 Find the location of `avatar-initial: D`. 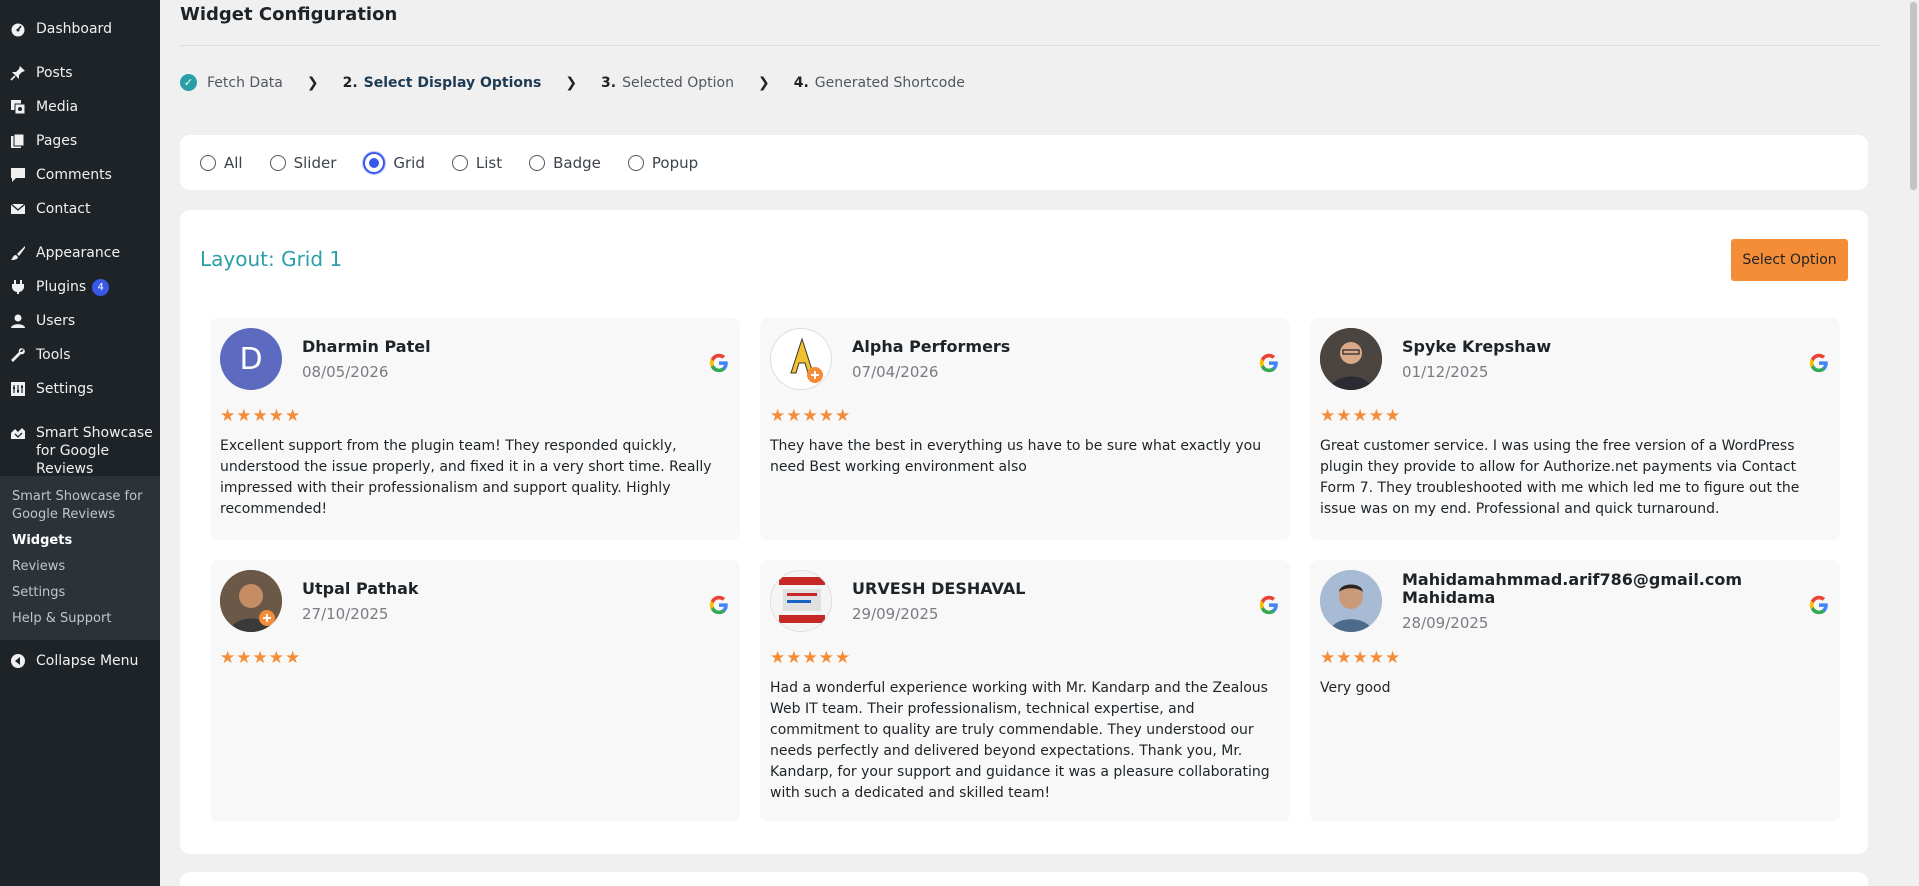

avatar-initial: D is located at coordinates (251, 359).